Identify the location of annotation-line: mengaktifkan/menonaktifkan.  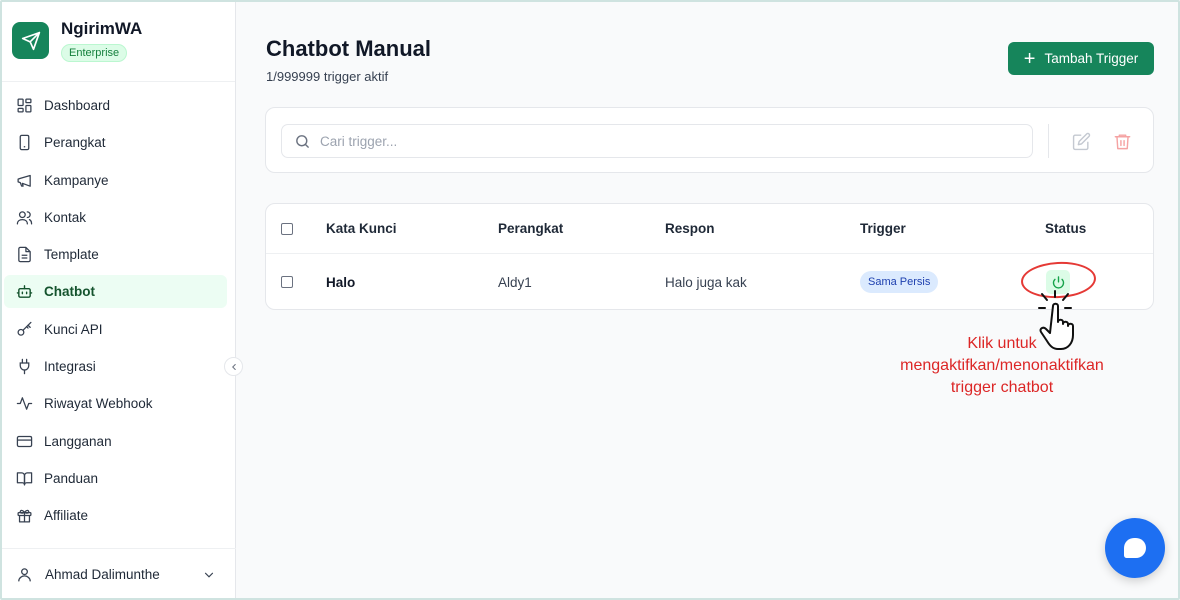
(1002, 365).